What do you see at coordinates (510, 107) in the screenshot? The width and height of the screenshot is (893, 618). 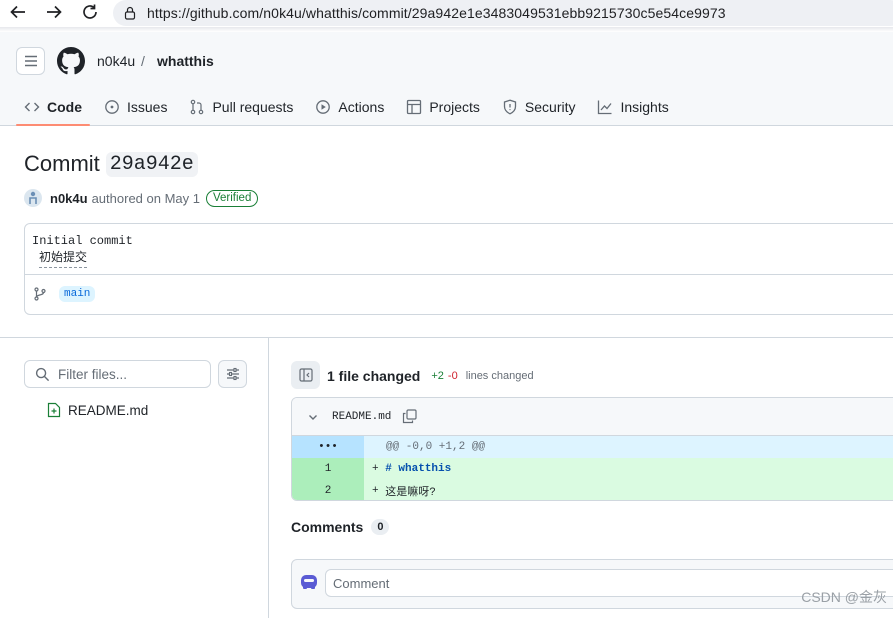 I see `shield-icon` at bounding box center [510, 107].